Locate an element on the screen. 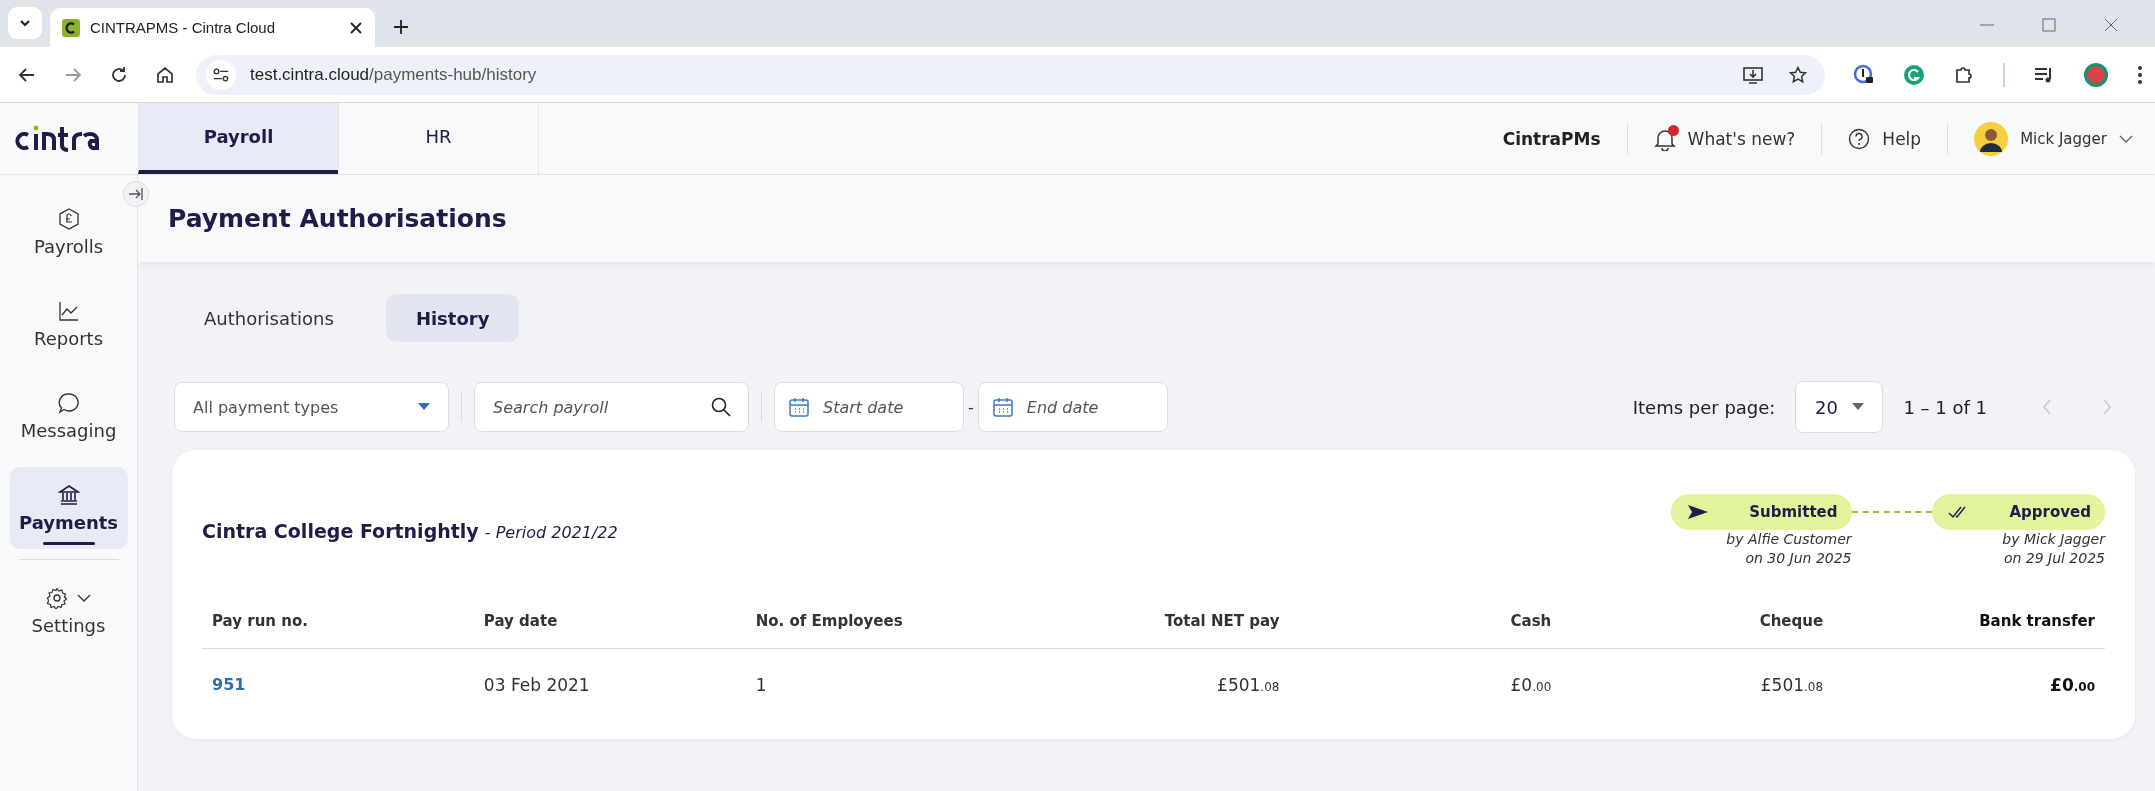 This screenshot has height=791, width=2155. sidebar-item: Settings is located at coordinates (68, 611).